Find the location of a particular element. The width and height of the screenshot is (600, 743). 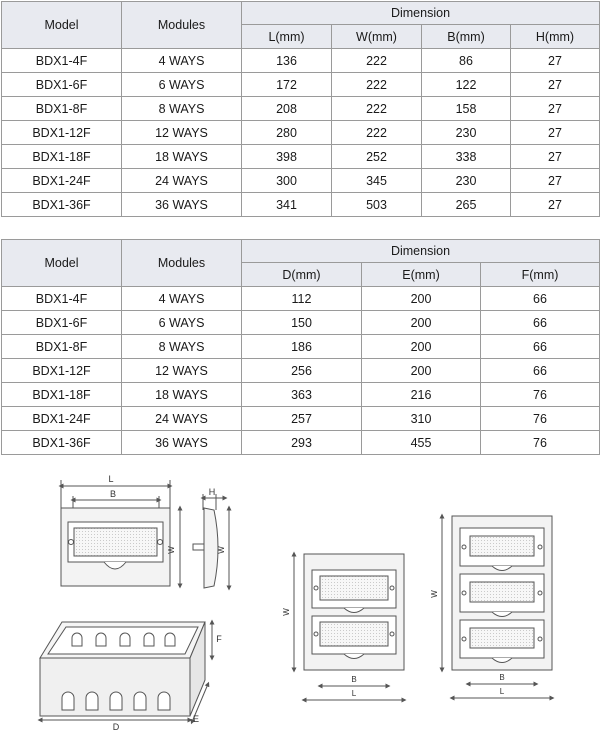

front-view-drawing is located at coordinates (120, 534).